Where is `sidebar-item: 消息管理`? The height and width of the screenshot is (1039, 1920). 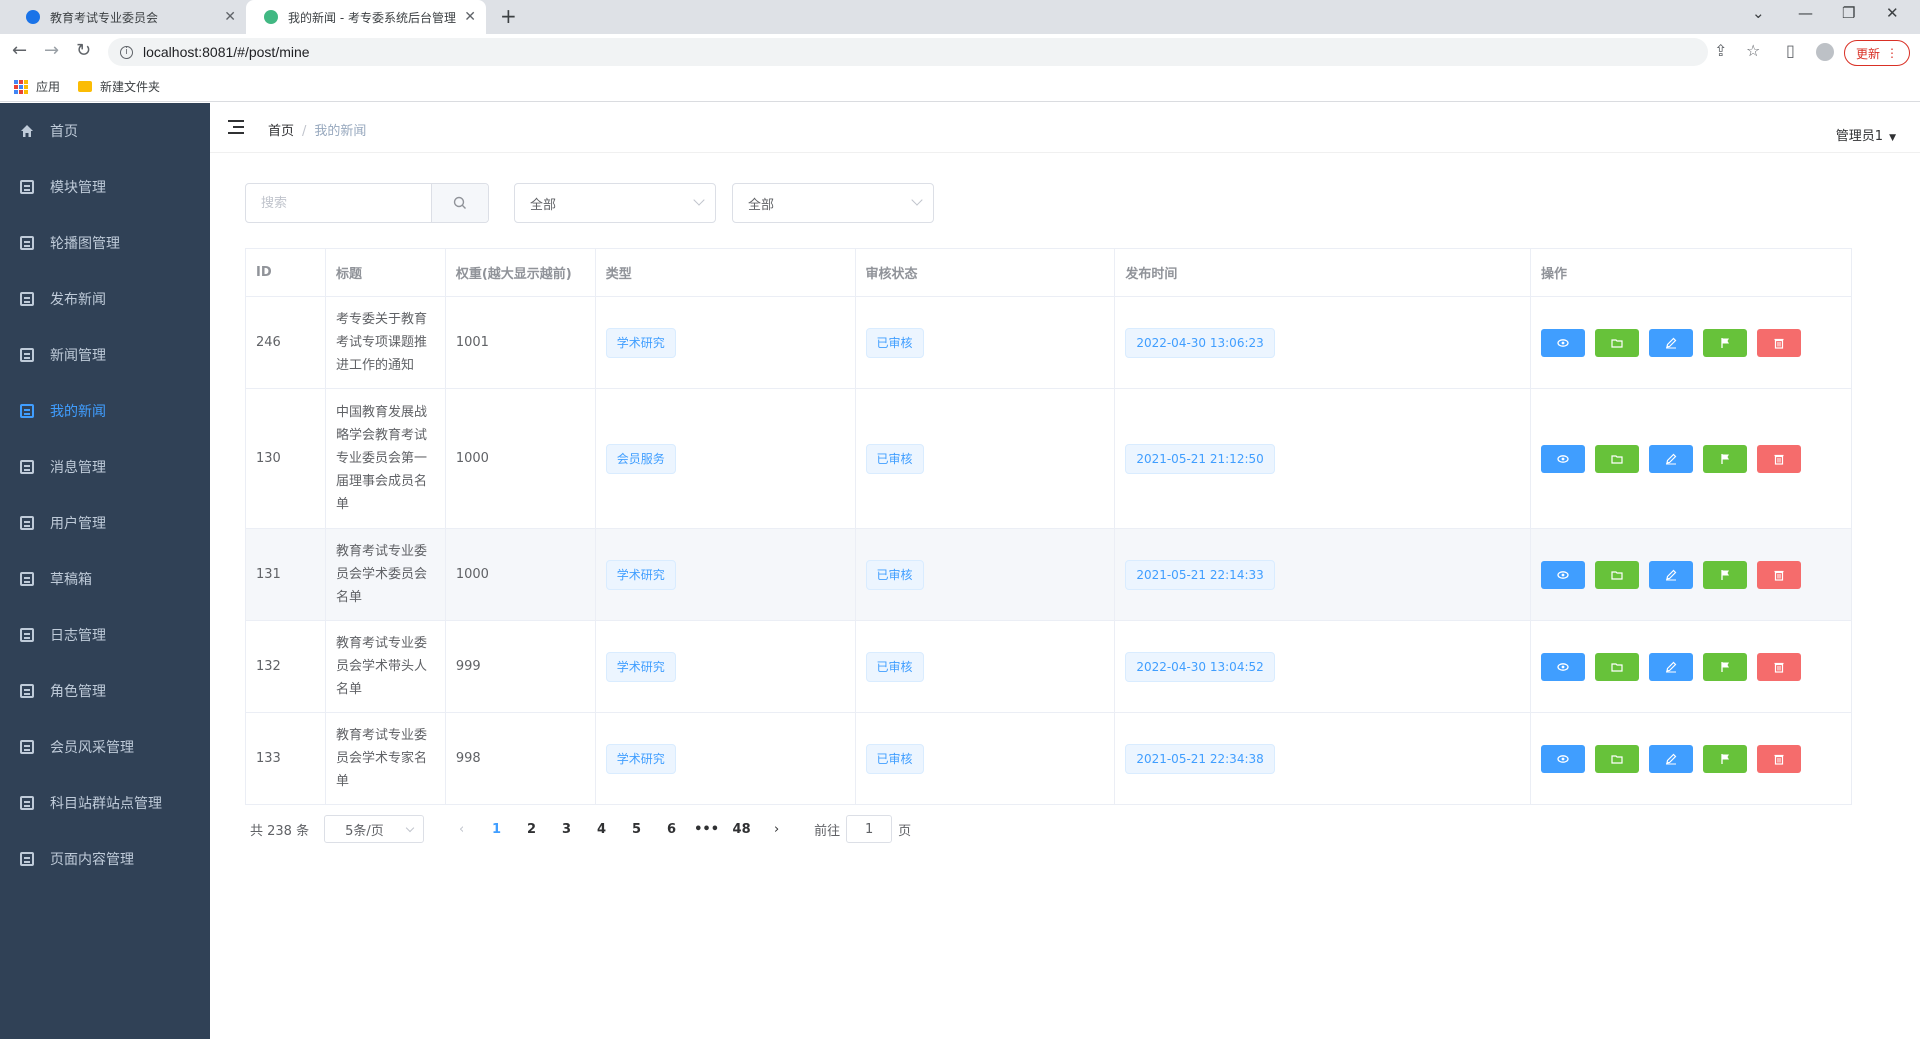 sidebar-item: 消息管理 is located at coordinates (105, 467).